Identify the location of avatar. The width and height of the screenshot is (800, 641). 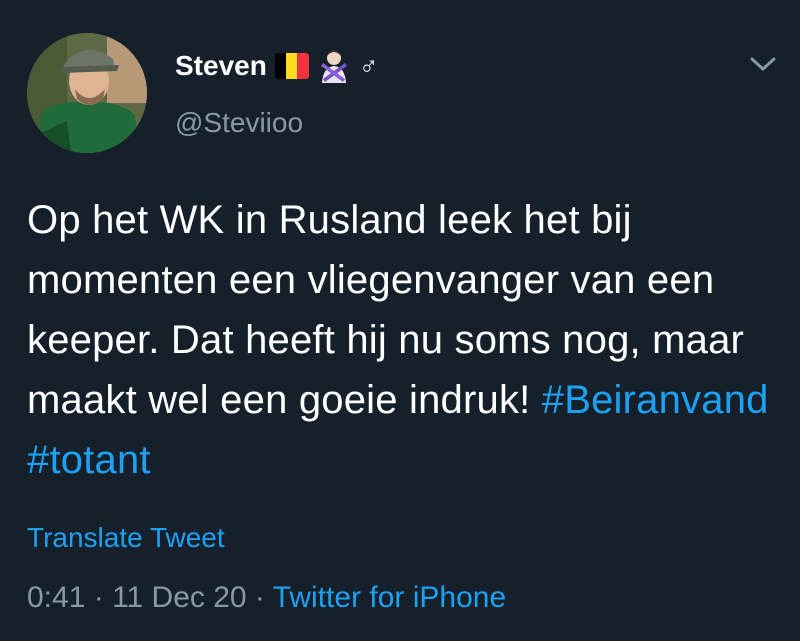
(87, 93).